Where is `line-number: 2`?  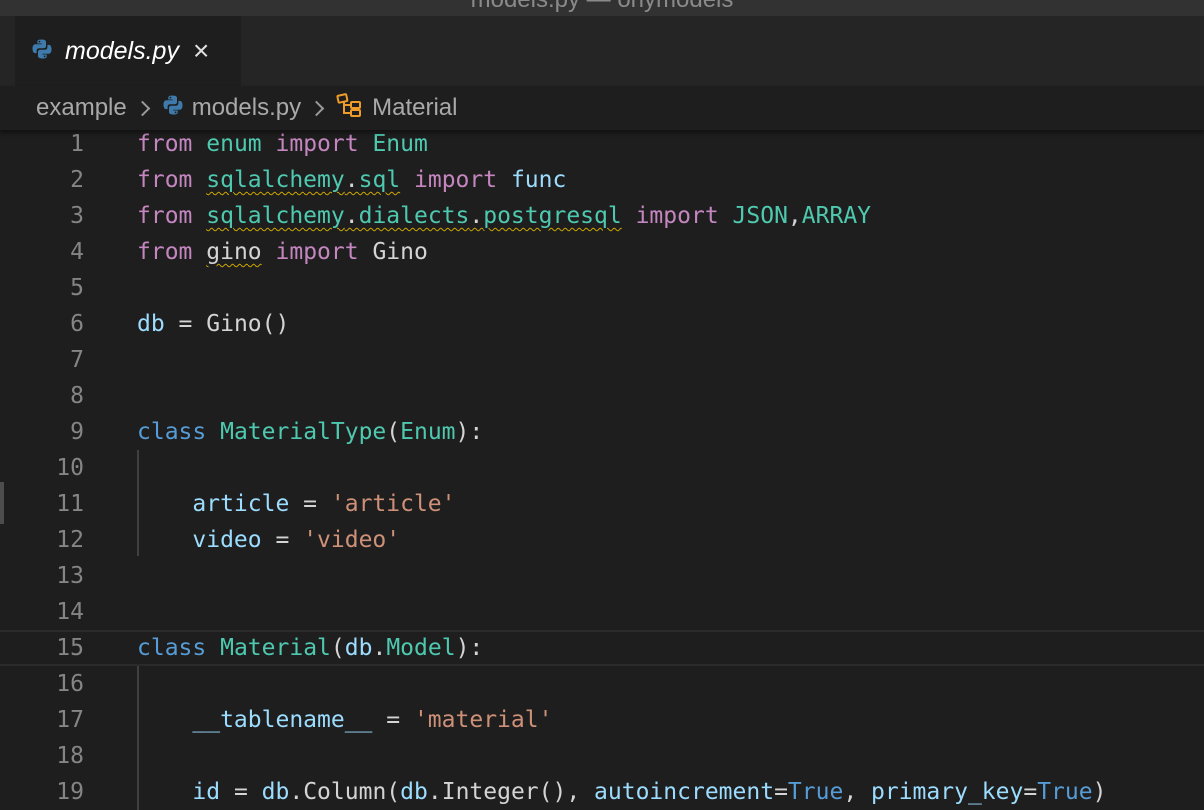
line-number: 2 is located at coordinates (77, 180).